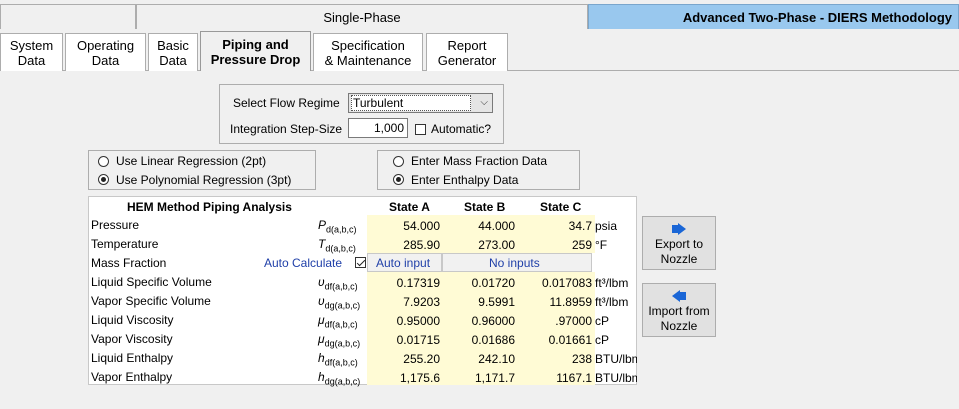 The height and width of the screenshot is (409, 959). I want to click on col-header-state-b: State B, so click(485, 207).